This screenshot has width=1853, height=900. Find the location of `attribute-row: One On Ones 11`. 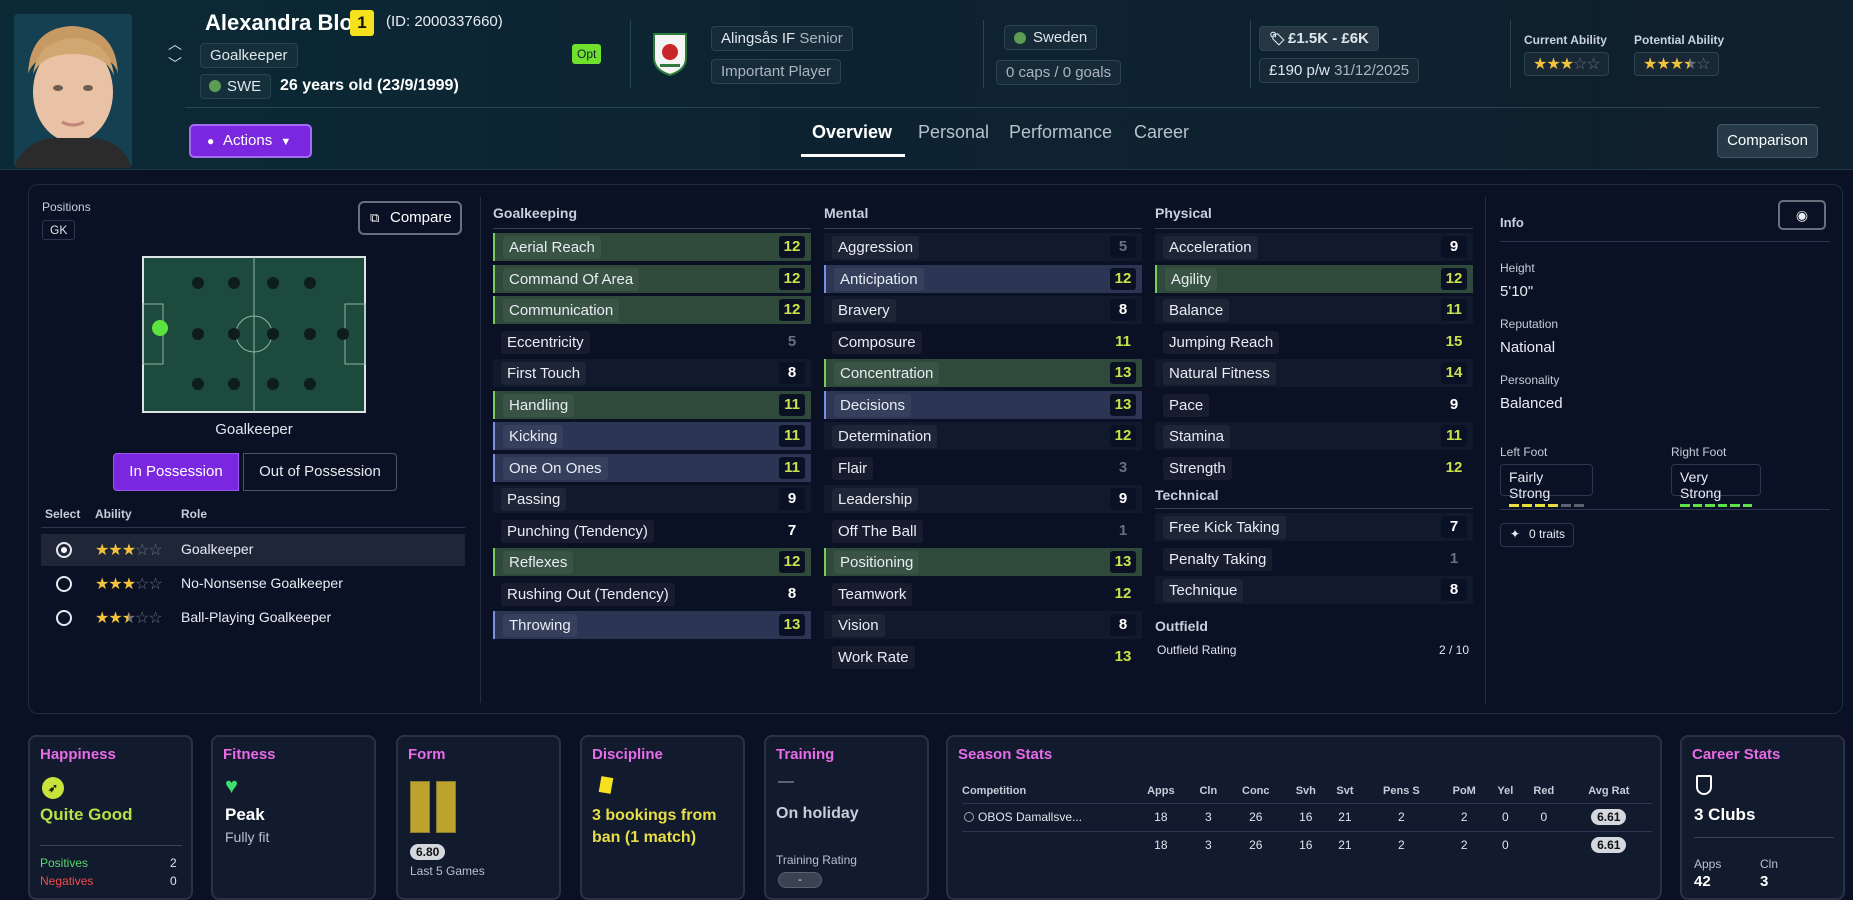

attribute-row: One On Ones 11 is located at coordinates (652, 467).